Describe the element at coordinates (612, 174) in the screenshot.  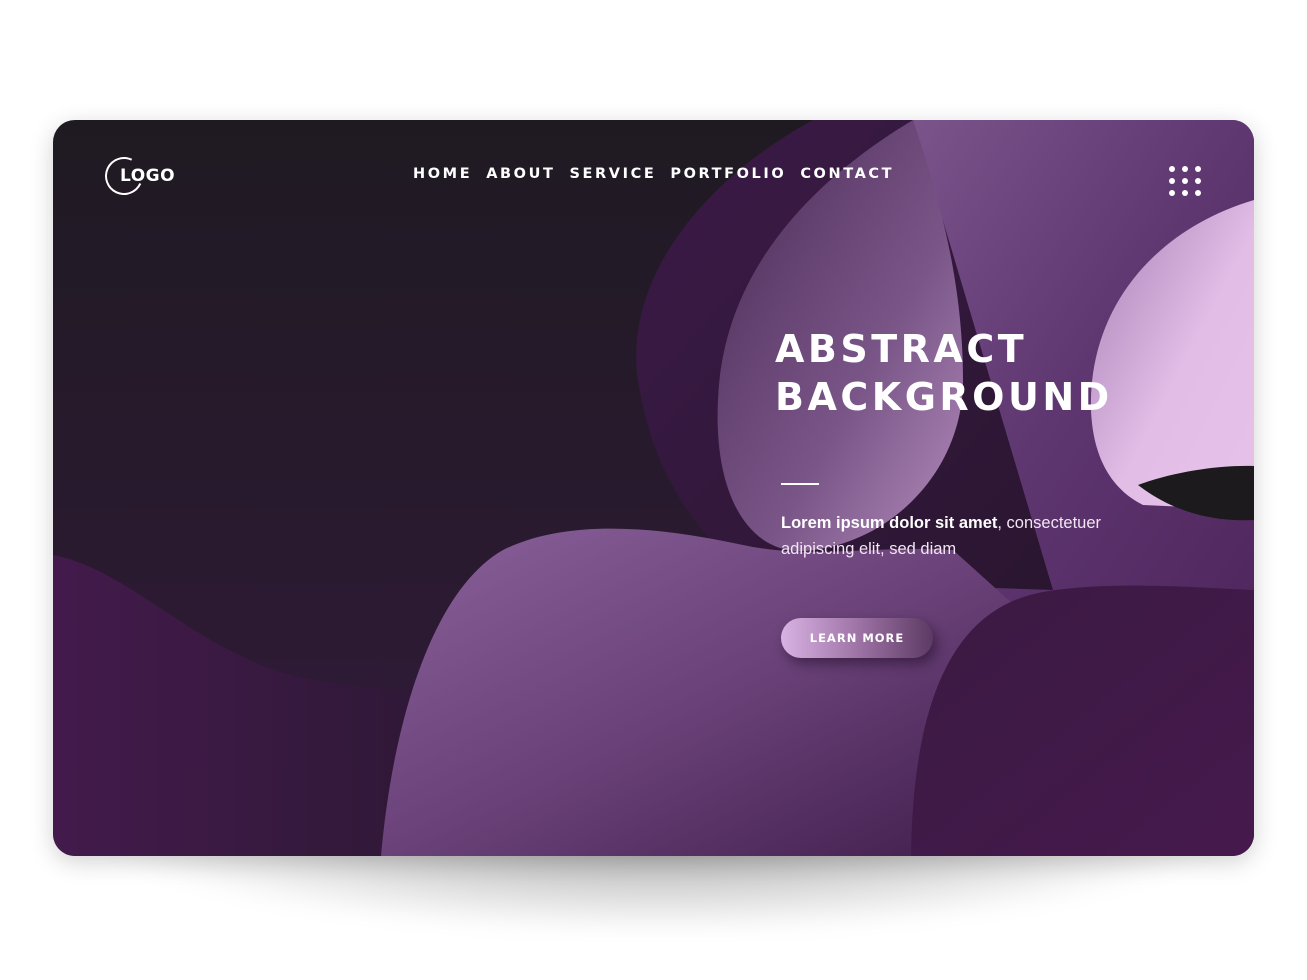
I see `nav-item-service: SERVICE` at that location.